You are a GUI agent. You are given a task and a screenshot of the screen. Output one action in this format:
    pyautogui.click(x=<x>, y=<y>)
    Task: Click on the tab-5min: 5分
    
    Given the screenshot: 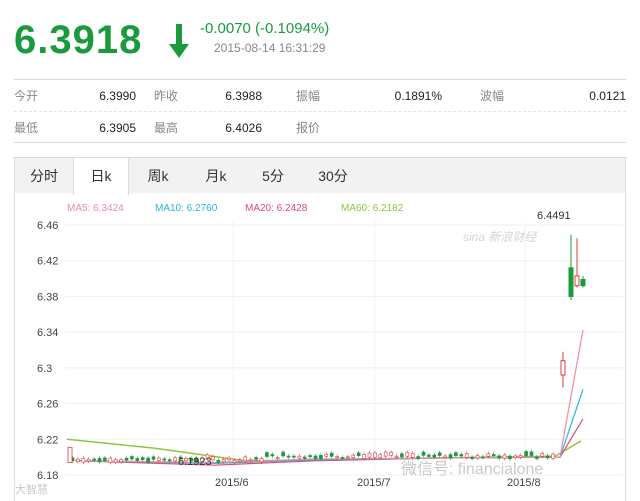 What is the action you would take?
    pyautogui.click(x=273, y=176)
    